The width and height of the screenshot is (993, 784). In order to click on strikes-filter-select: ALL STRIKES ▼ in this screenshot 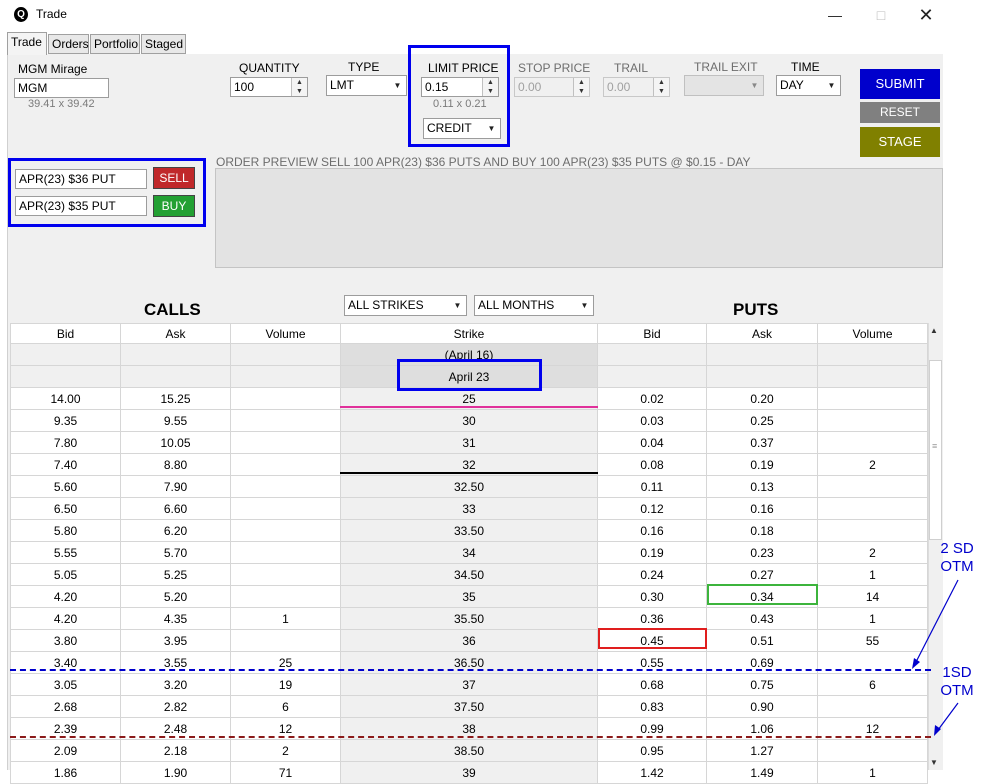, I will do `click(405, 305)`.